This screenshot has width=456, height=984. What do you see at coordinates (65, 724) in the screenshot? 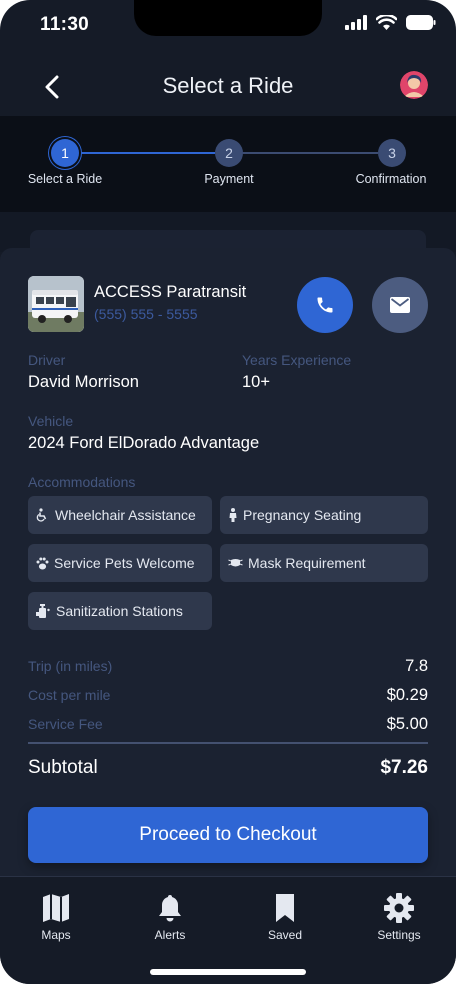
I see `service-fee-label: Service Fee` at bounding box center [65, 724].